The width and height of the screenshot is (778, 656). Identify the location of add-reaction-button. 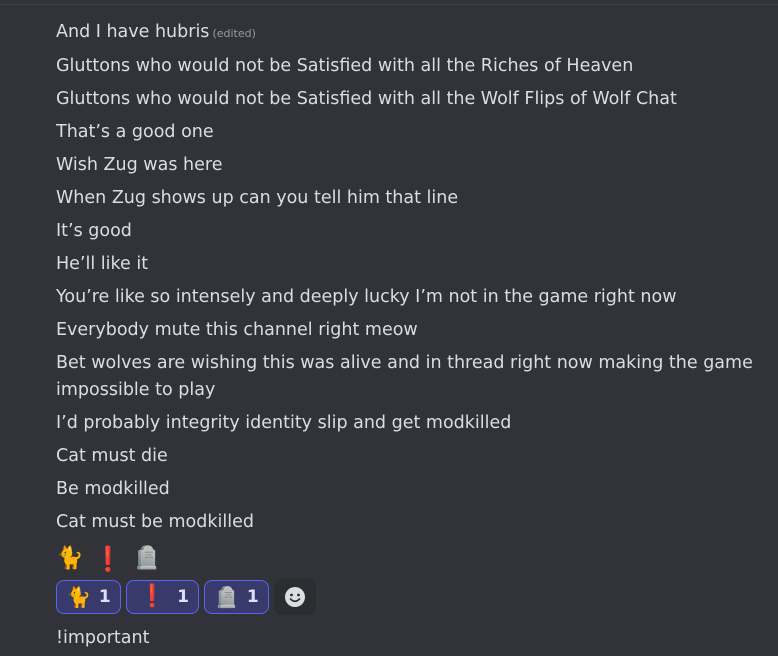
(294, 596).